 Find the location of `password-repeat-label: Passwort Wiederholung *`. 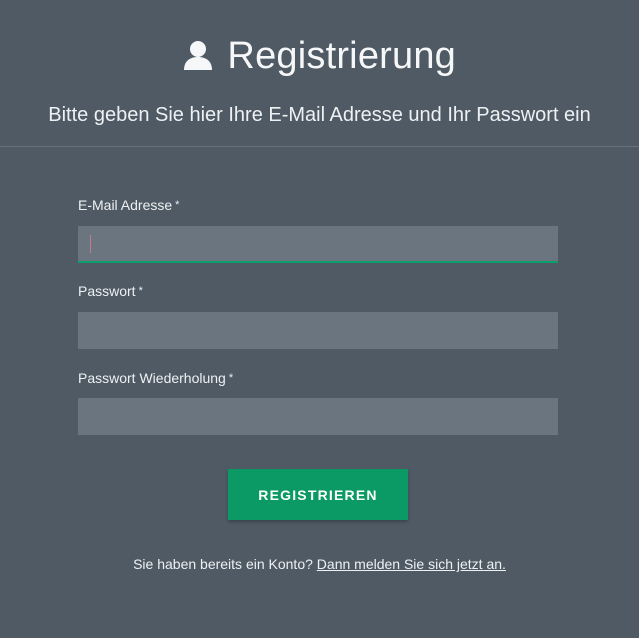

password-repeat-label: Passwort Wiederholung * is located at coordinates (155, 378).